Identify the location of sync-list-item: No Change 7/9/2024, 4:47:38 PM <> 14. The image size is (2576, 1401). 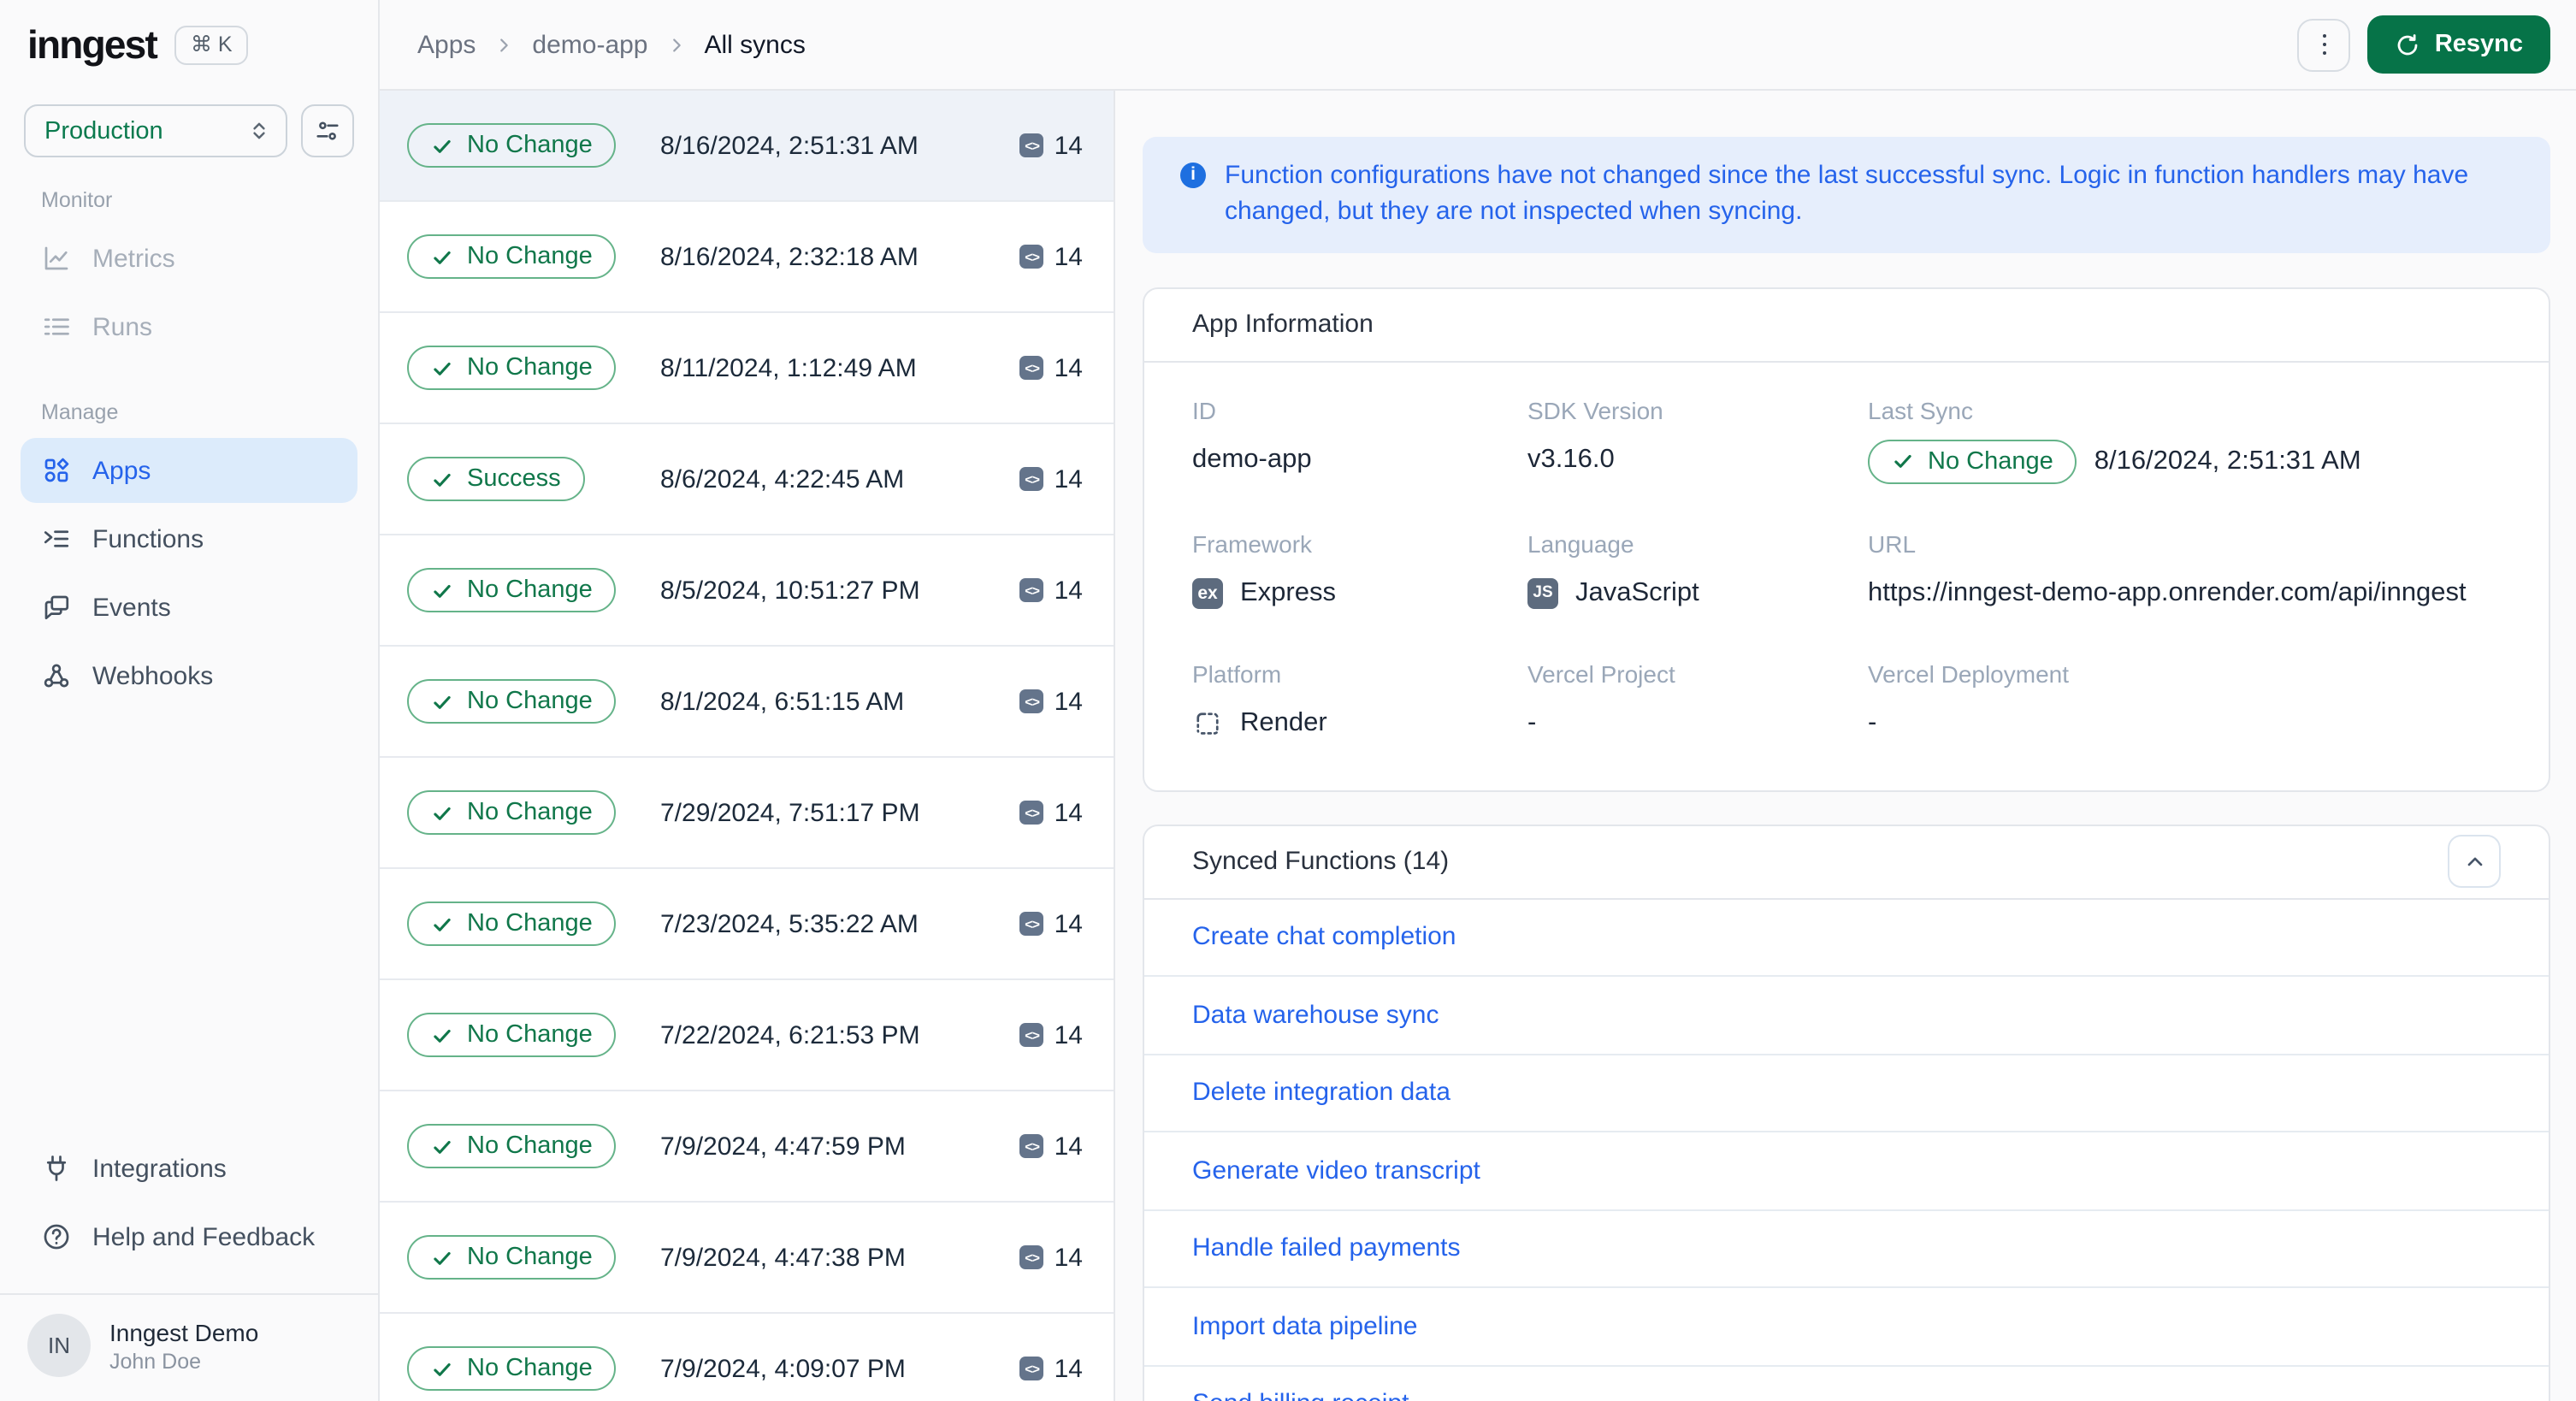
(747, 1258).